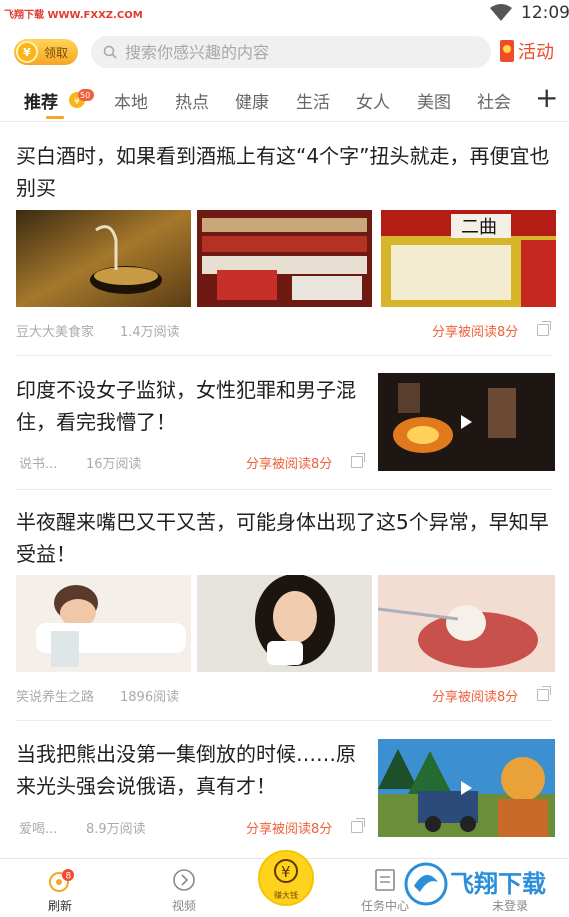 This screenshot has width=569, height=917. What do you see at coordinates (61, 880) in the screenshot?
I see `refresh-icon: 8` at bounding box center [61, 880].